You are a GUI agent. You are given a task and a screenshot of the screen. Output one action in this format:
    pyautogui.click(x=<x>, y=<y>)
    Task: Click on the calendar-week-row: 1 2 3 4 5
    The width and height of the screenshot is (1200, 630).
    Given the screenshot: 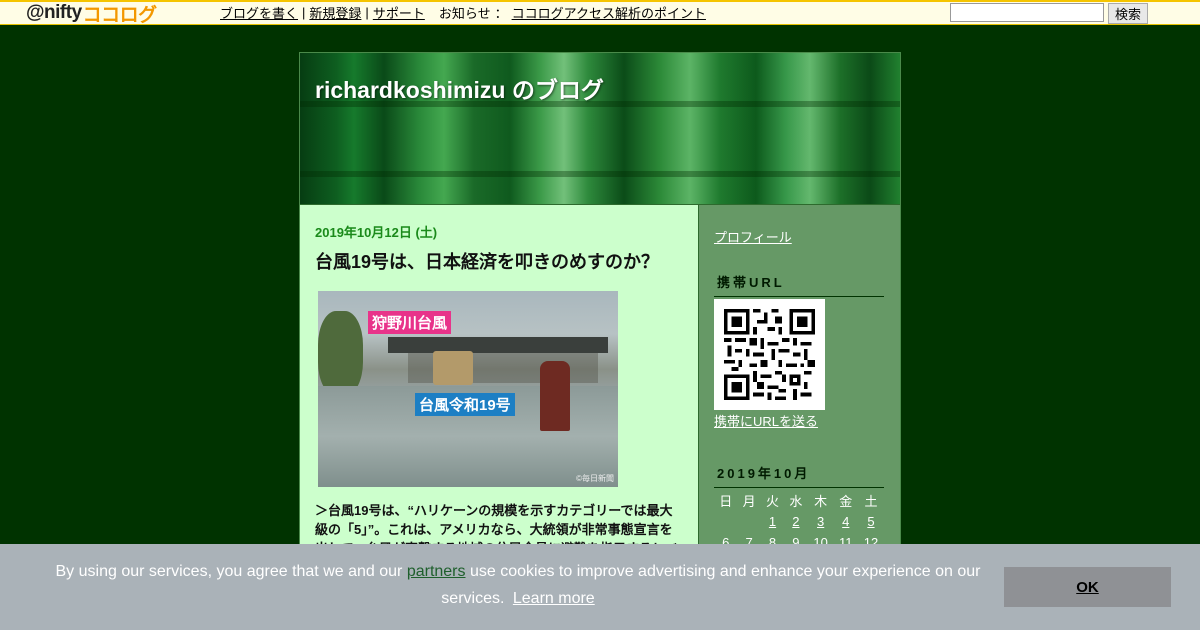 What is the action you would take?
    pyautogui.click(x=799, y=521)
    